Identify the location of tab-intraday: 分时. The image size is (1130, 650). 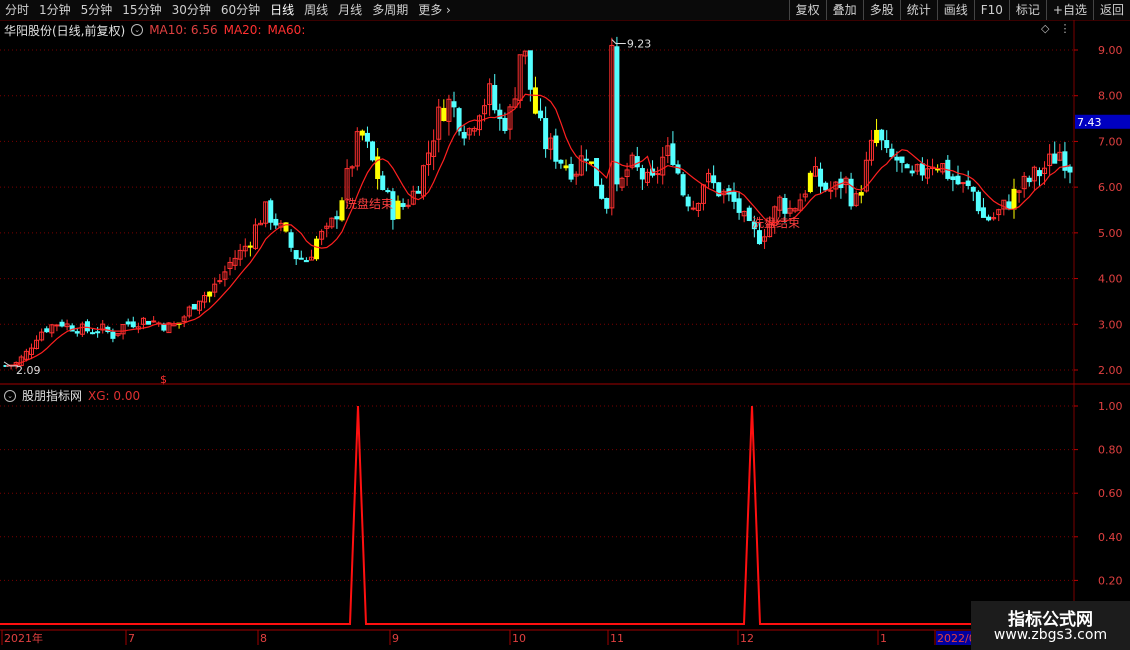
(17, 10).